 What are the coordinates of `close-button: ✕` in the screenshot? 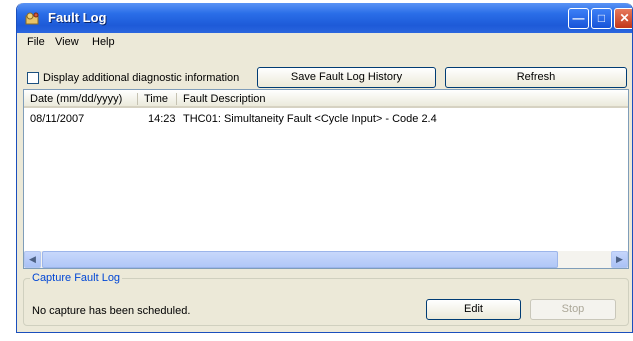 It's located at (623, 18).